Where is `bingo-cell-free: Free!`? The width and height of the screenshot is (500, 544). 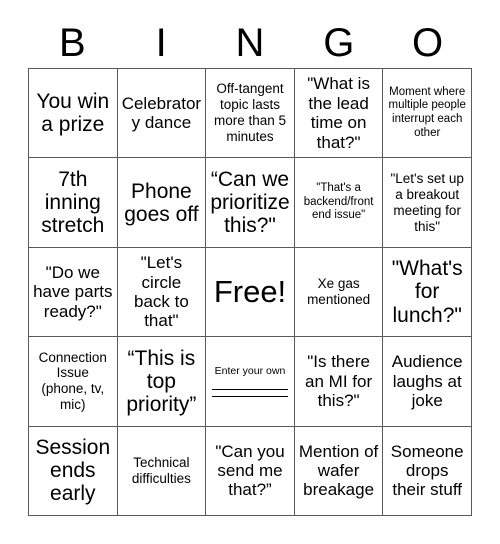 bingo-cell-free: Free! is located at coordinates (250, 292).